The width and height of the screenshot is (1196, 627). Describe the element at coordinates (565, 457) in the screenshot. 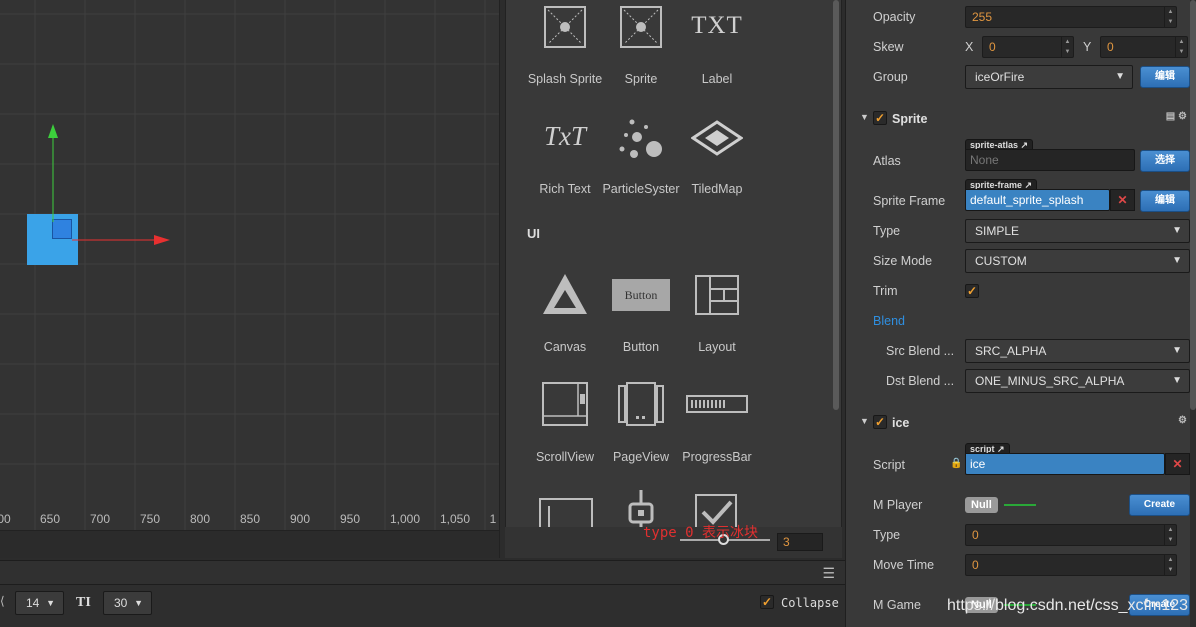

I see `library-label: ScrollView` at that location.